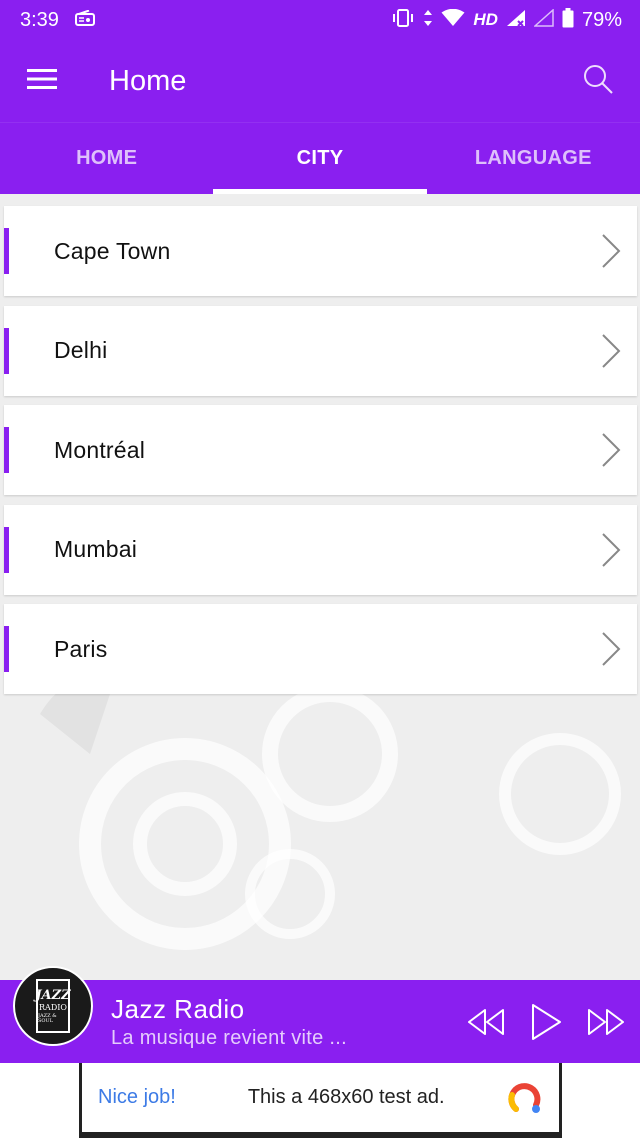 The image size is (640, 1138). I want to click on list-item-label: Mumbai, so click(96, 549).